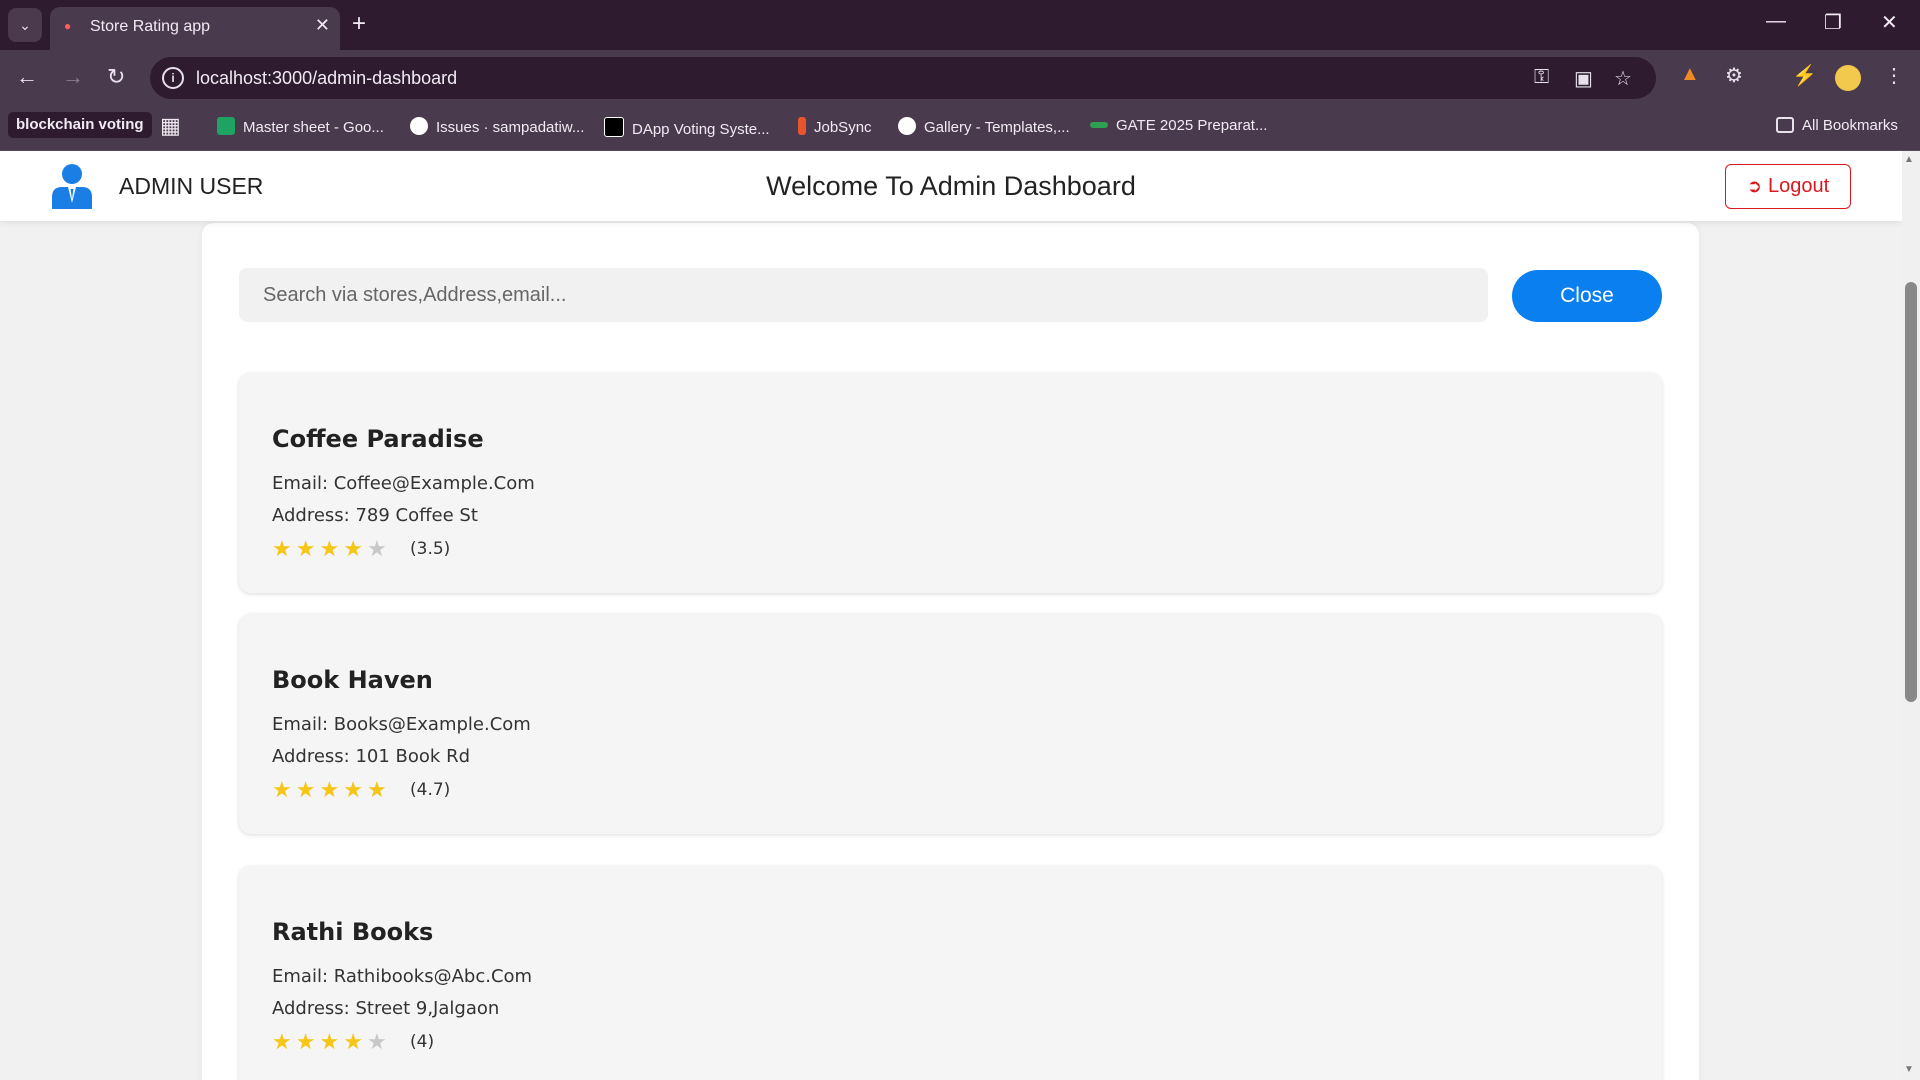 The width and height of the screenshot is (1920, 1080). I want to click on medium-icon, so click(614, 127).